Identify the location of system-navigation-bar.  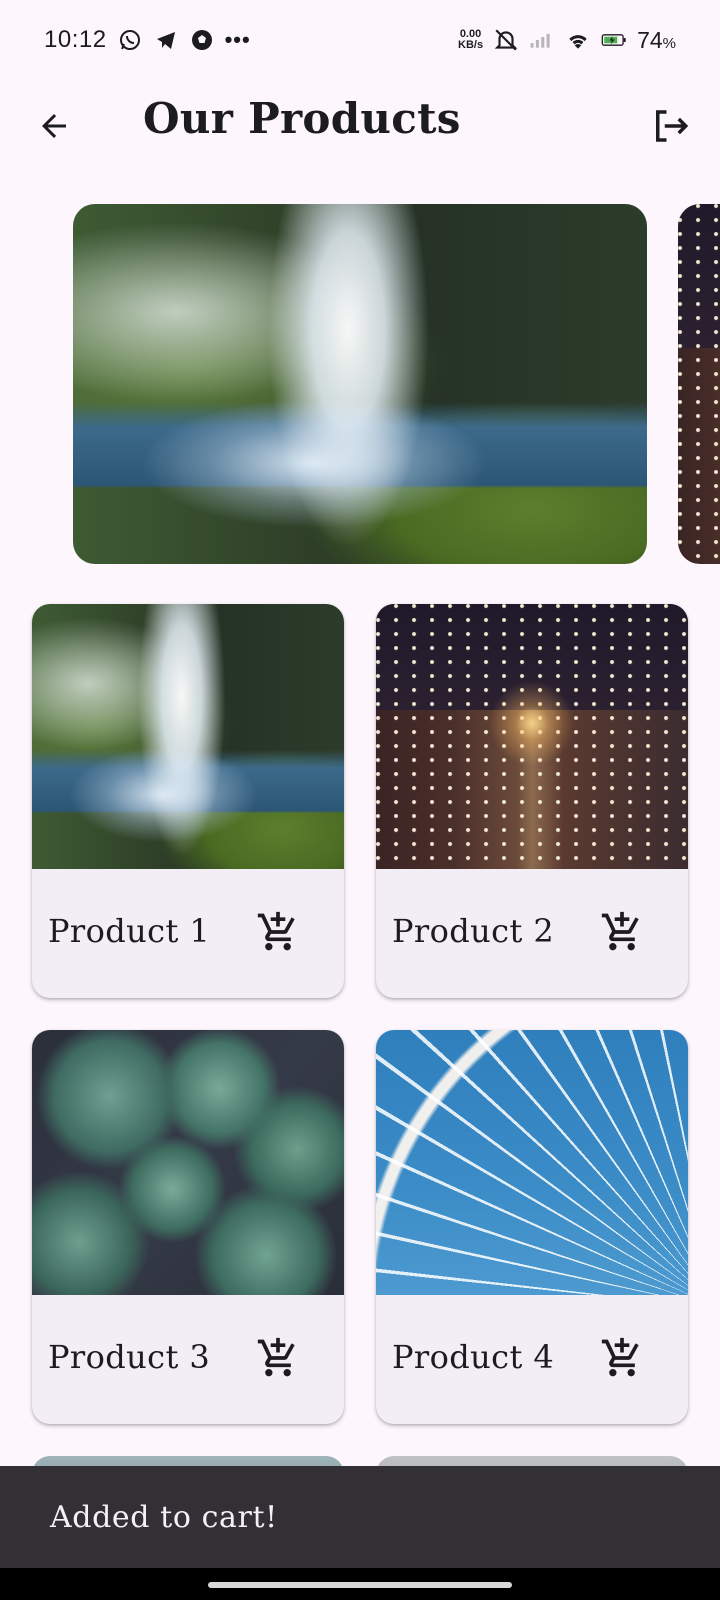
(360, 1584).